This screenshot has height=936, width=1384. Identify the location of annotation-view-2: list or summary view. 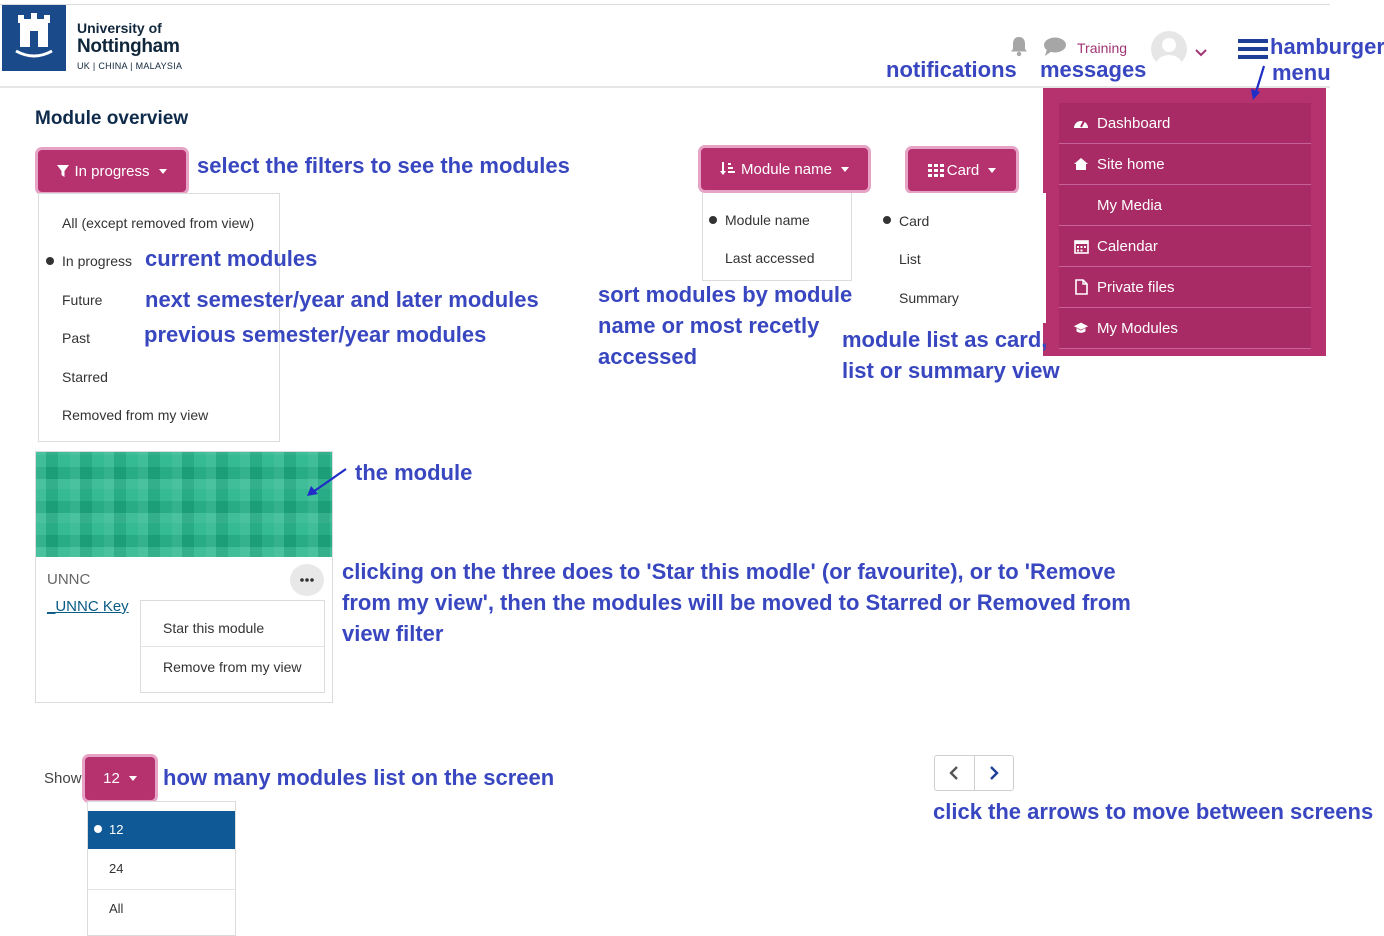
(951, 370).